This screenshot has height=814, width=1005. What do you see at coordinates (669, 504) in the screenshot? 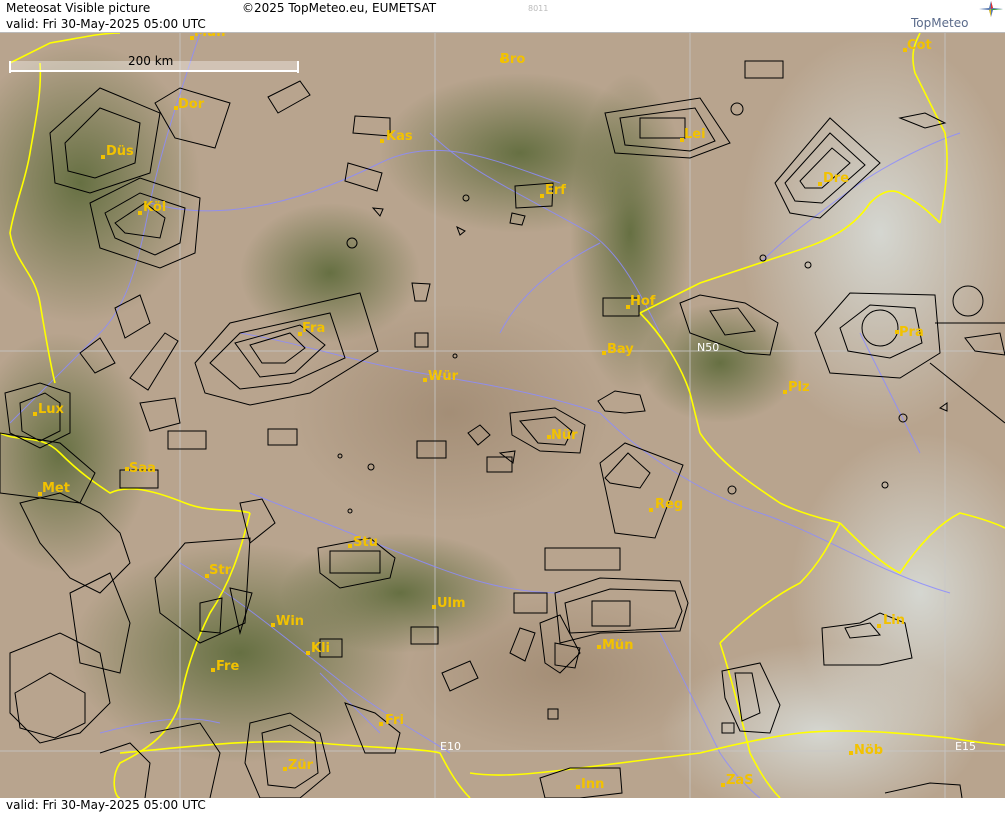
I see `city-label-reg: Reg` at bounding box center [669, 504].